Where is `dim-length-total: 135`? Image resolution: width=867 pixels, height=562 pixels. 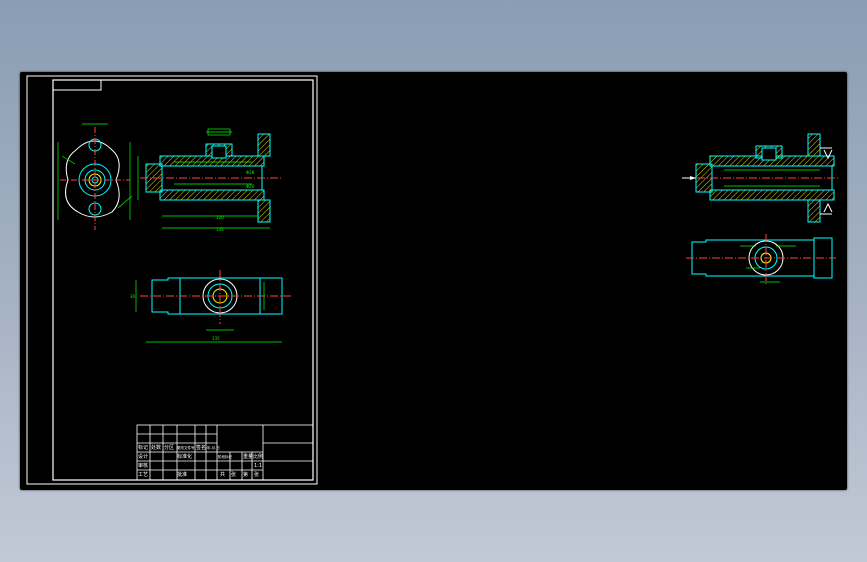 dim-length-total: 135 is located at coordinates (220, 229).